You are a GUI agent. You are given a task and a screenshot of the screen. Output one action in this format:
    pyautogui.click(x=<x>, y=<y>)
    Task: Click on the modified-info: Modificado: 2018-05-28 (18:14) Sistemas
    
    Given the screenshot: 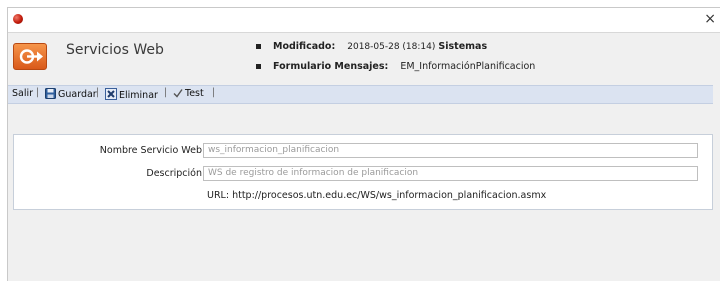 What is the action you would take?
    pyautogui.click(x=371, y=46)
    